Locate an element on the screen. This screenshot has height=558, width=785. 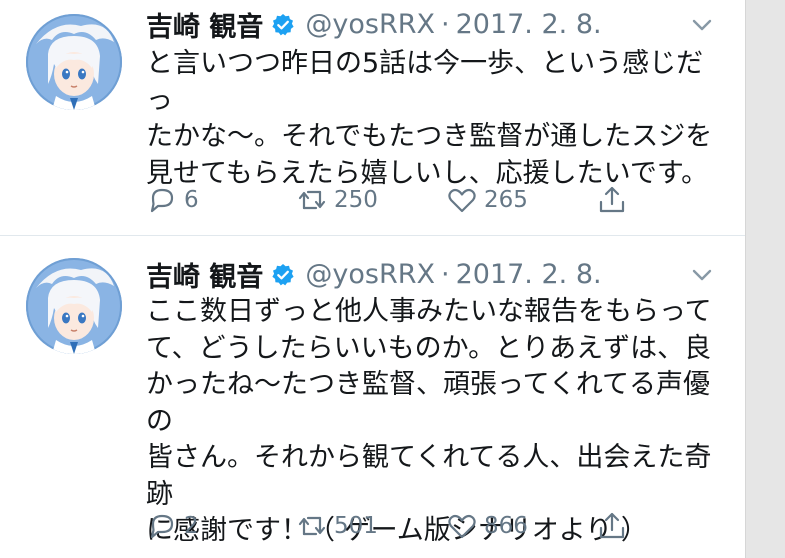
like-button: 866 is located at coordinates (487, 526).